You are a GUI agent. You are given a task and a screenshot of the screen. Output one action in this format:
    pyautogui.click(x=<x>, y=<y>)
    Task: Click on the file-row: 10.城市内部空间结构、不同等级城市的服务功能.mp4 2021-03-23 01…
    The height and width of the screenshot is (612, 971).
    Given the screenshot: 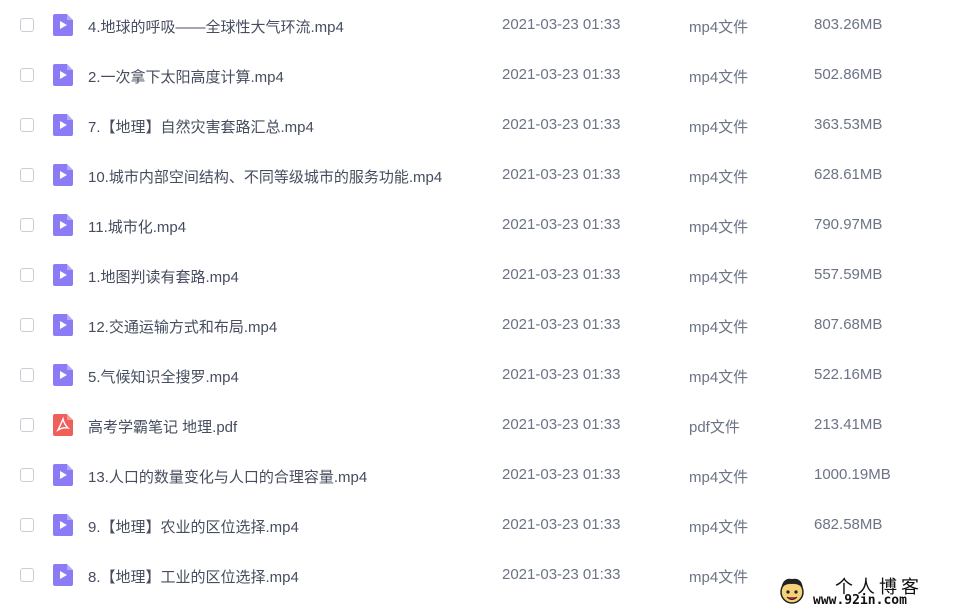 What is the action you would take?
    pyautogui.click(x=485, y=175)
    